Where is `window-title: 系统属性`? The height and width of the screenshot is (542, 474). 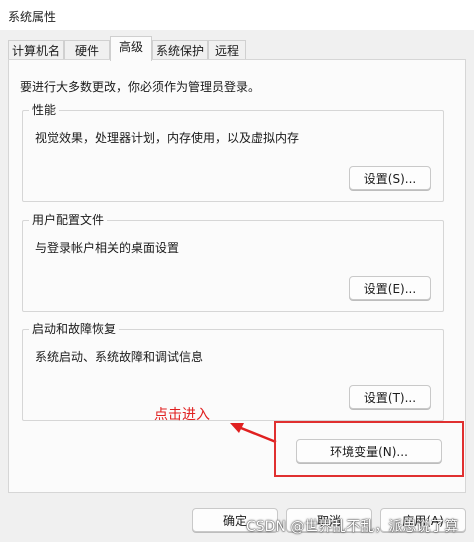
window-title: 系统属性 is located at coordinates (32, 17).